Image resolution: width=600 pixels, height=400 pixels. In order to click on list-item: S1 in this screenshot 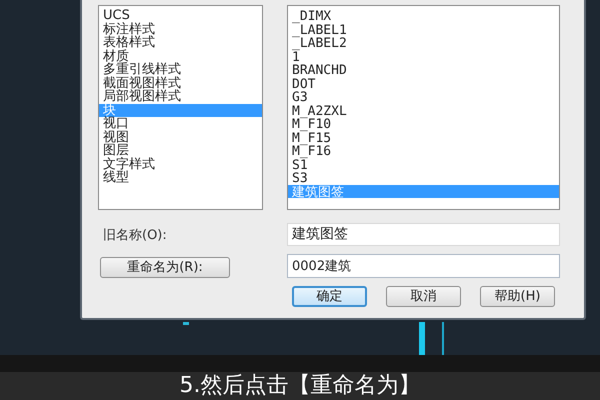, I will do `click(423, 164)`.